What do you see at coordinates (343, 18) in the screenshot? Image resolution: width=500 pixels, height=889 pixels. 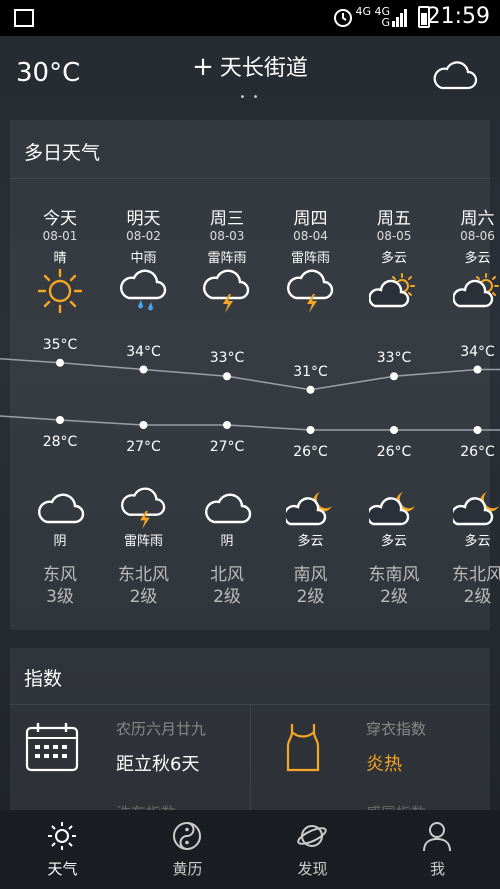 I see `alarm-icon` at bounding box center [343, 18].